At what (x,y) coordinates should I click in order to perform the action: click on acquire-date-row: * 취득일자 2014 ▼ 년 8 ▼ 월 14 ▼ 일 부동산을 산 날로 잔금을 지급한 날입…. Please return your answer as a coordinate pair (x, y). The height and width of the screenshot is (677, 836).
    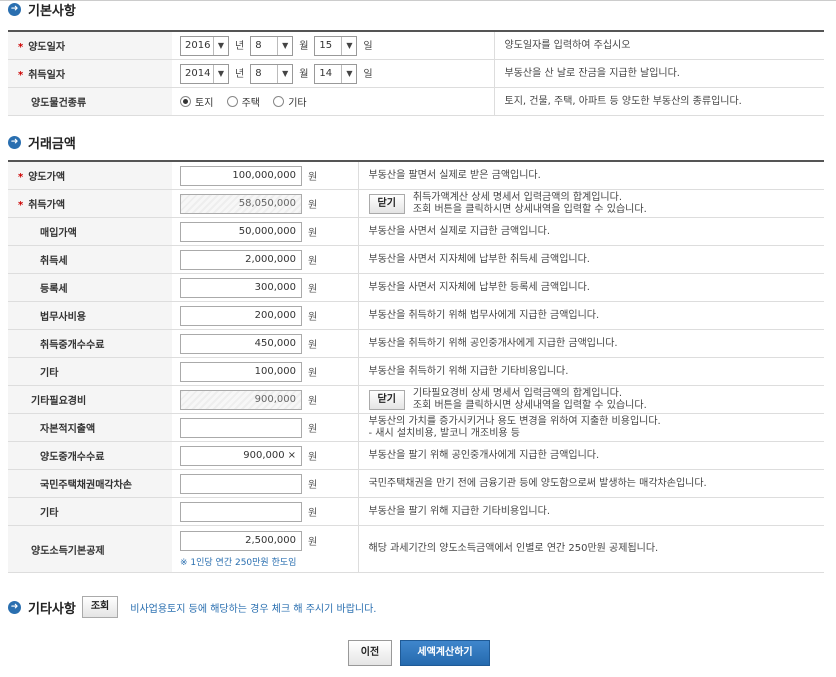
    Looking at the image, I should click on (416, 73).